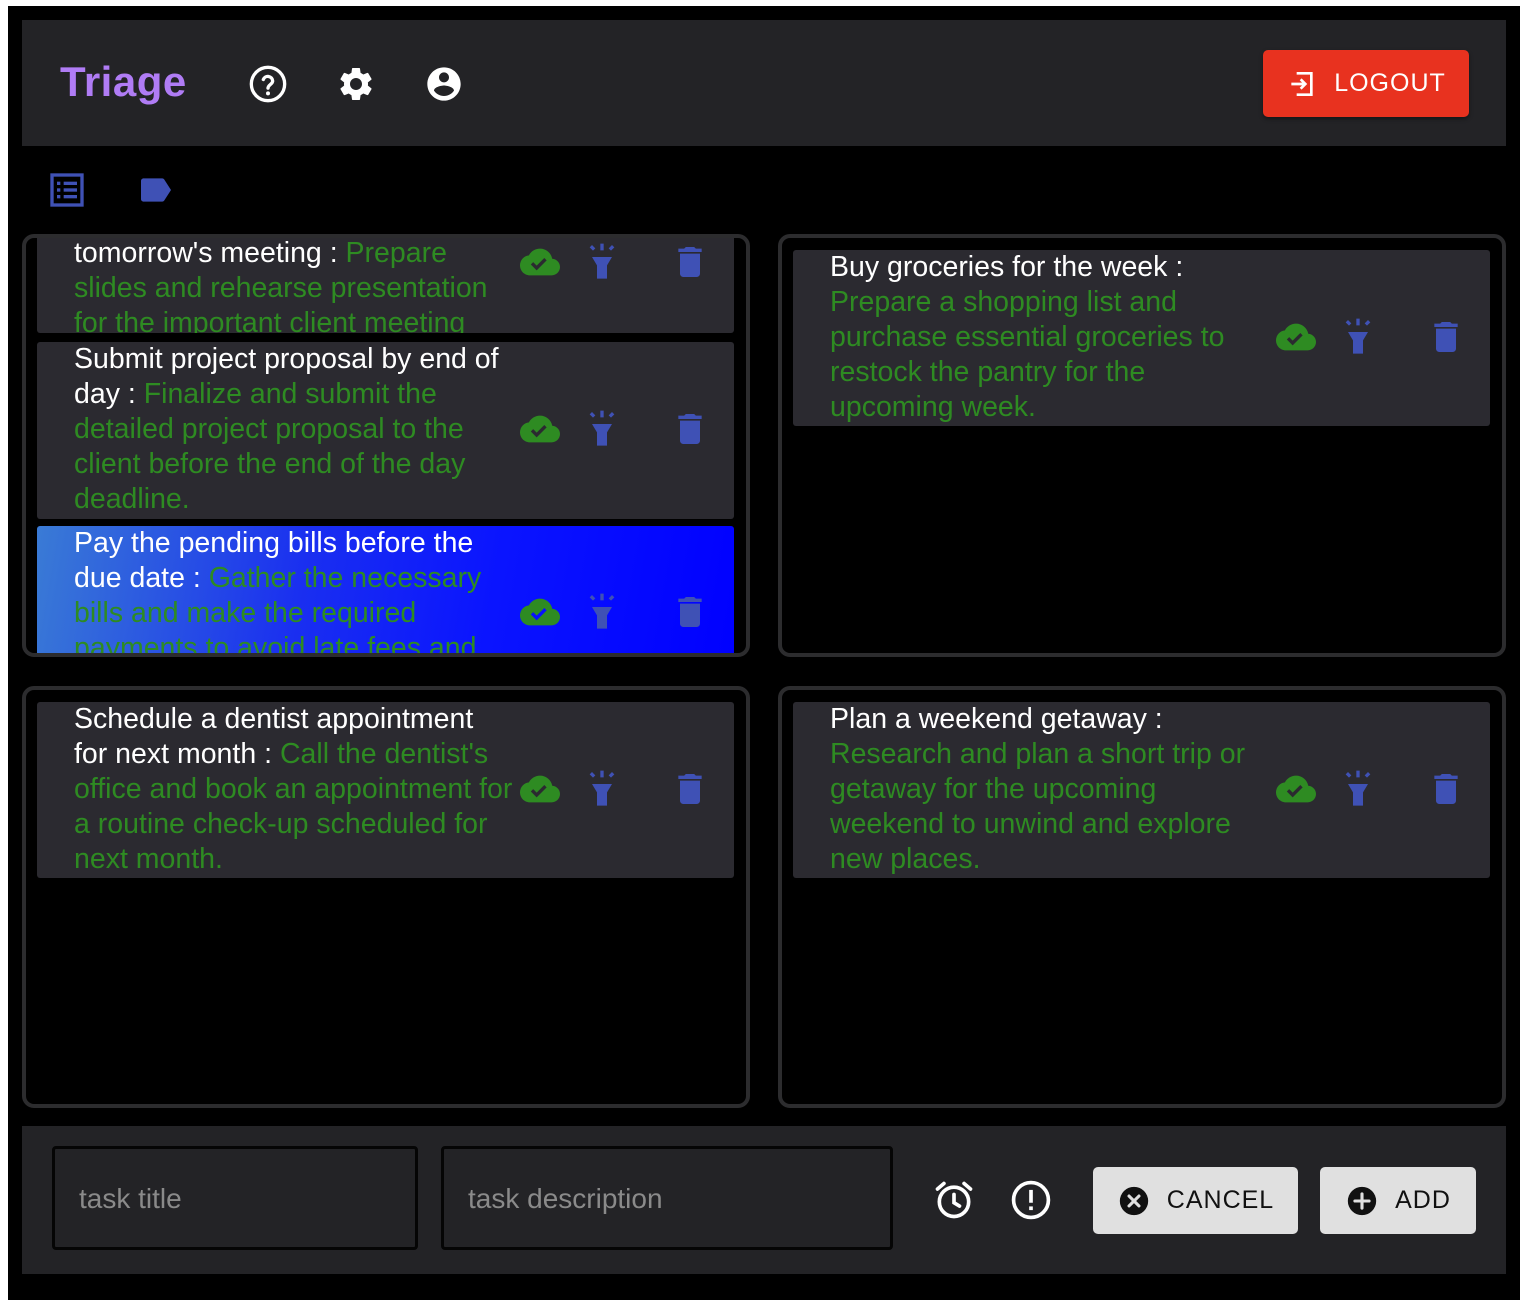  What do you see at coordinates (1220, 1200) in the screenshot?
I see `cancel-label: CANCEL` at bounding box center [1220, 1200].